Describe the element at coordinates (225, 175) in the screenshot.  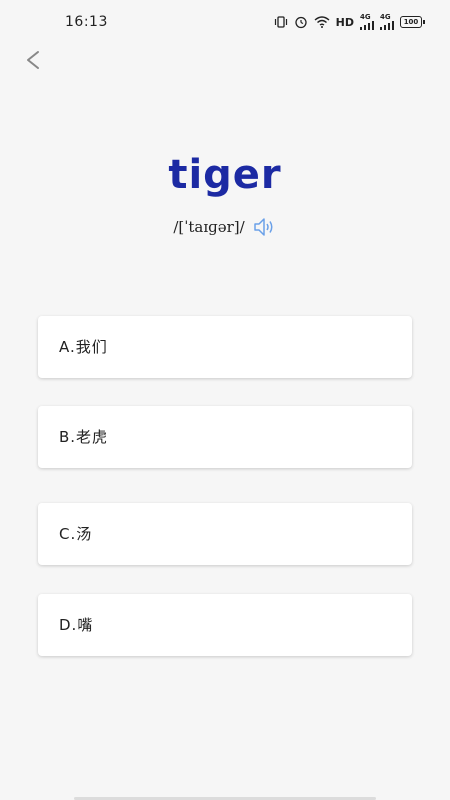
I see `vocab-word: tiger` at that location.